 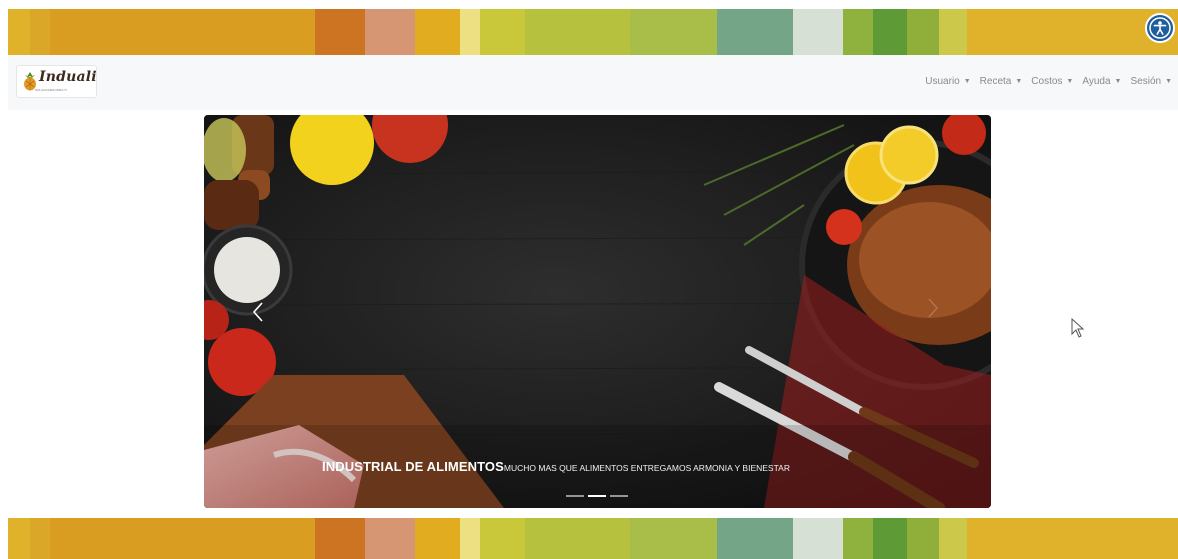 What do you see at coordinates (68, 77) in the screenshot?
I see `brand-name: Induali` at bounding box center [68, 77].